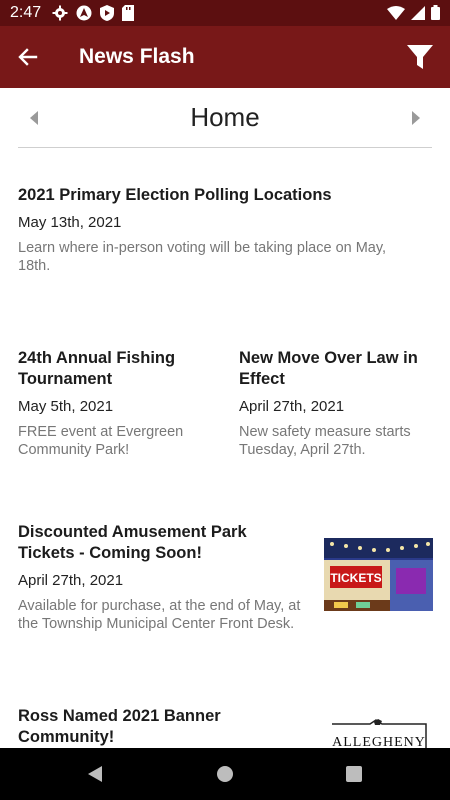 This screenshot has width=450, height=800. Describe the element at coordinates (97, 368) in the screenshot. I see `news-item-title: 24th Annual Fishing Tournament` at that location.